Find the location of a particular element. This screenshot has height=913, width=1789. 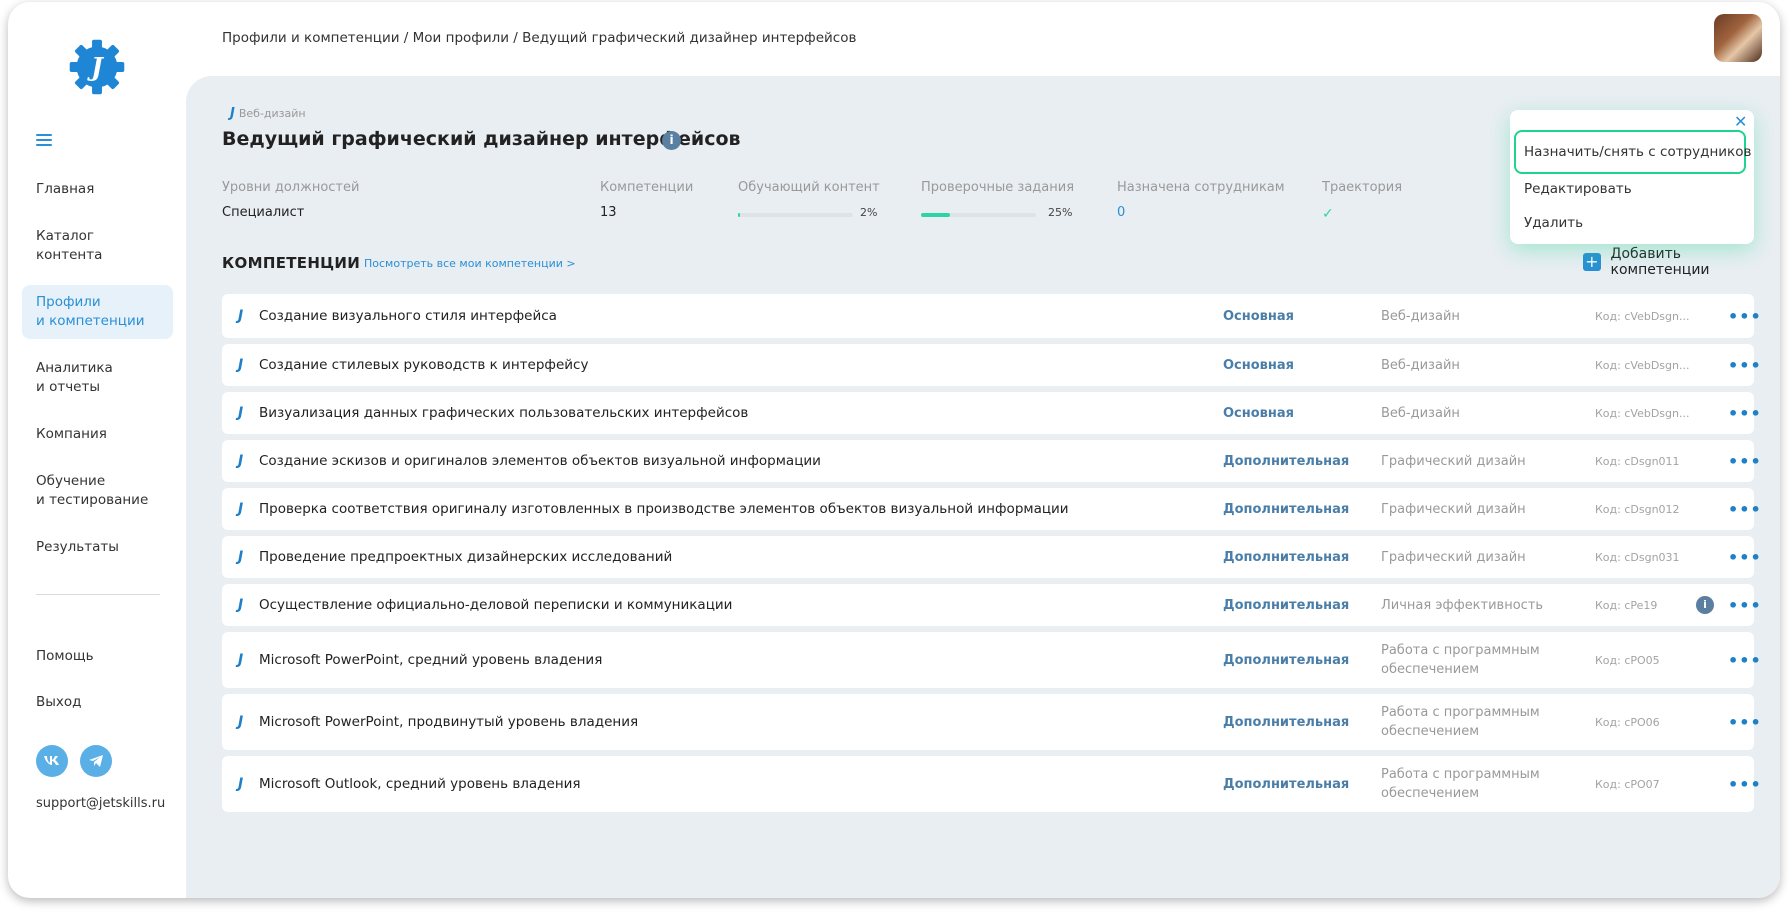

competency-code: Код: cDsgn011 is located at coordinates (1637, 461).